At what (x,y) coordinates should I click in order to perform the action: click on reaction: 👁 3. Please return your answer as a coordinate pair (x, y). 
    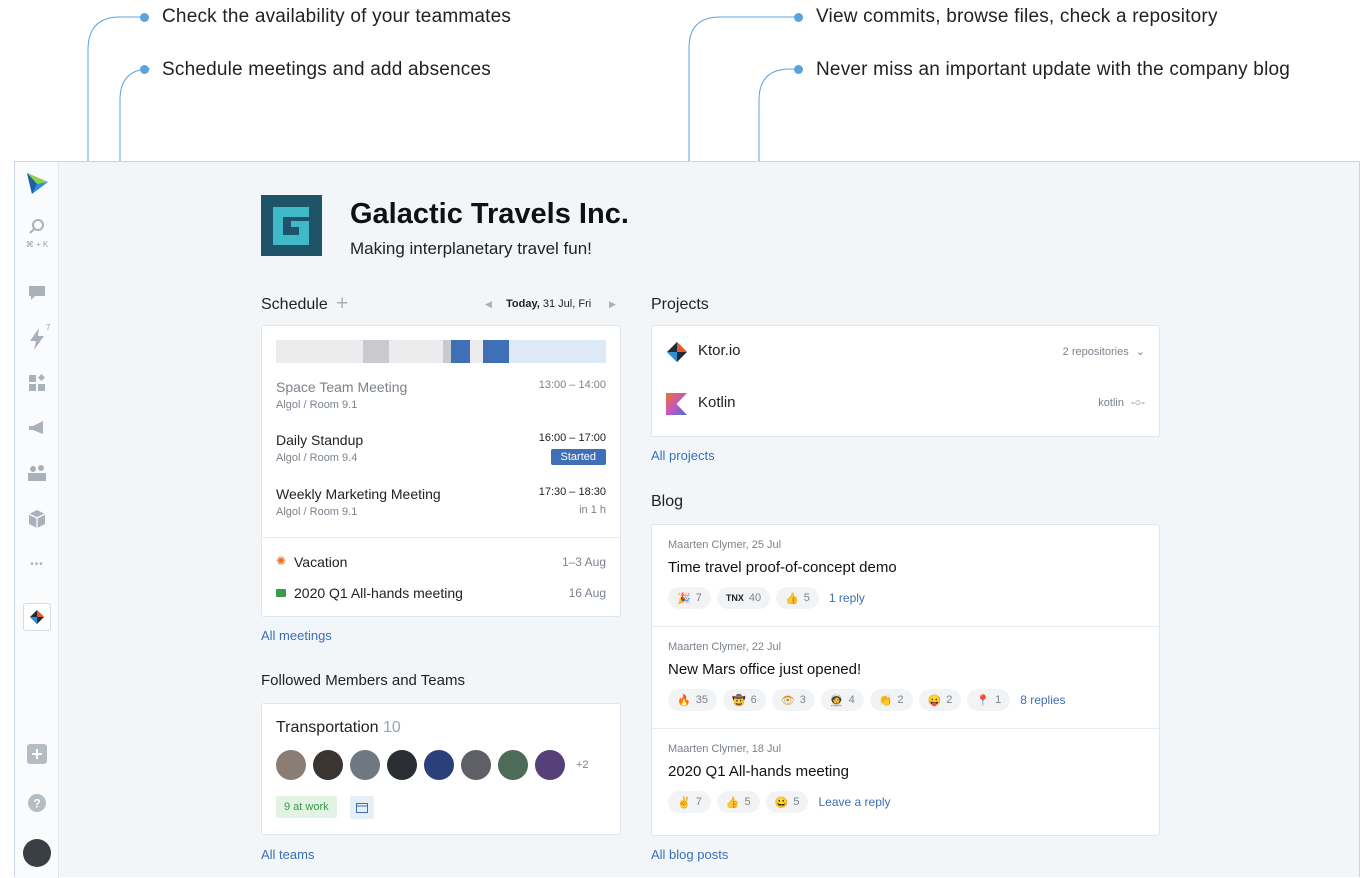
    Looking at the image, I should click on (793, 700).